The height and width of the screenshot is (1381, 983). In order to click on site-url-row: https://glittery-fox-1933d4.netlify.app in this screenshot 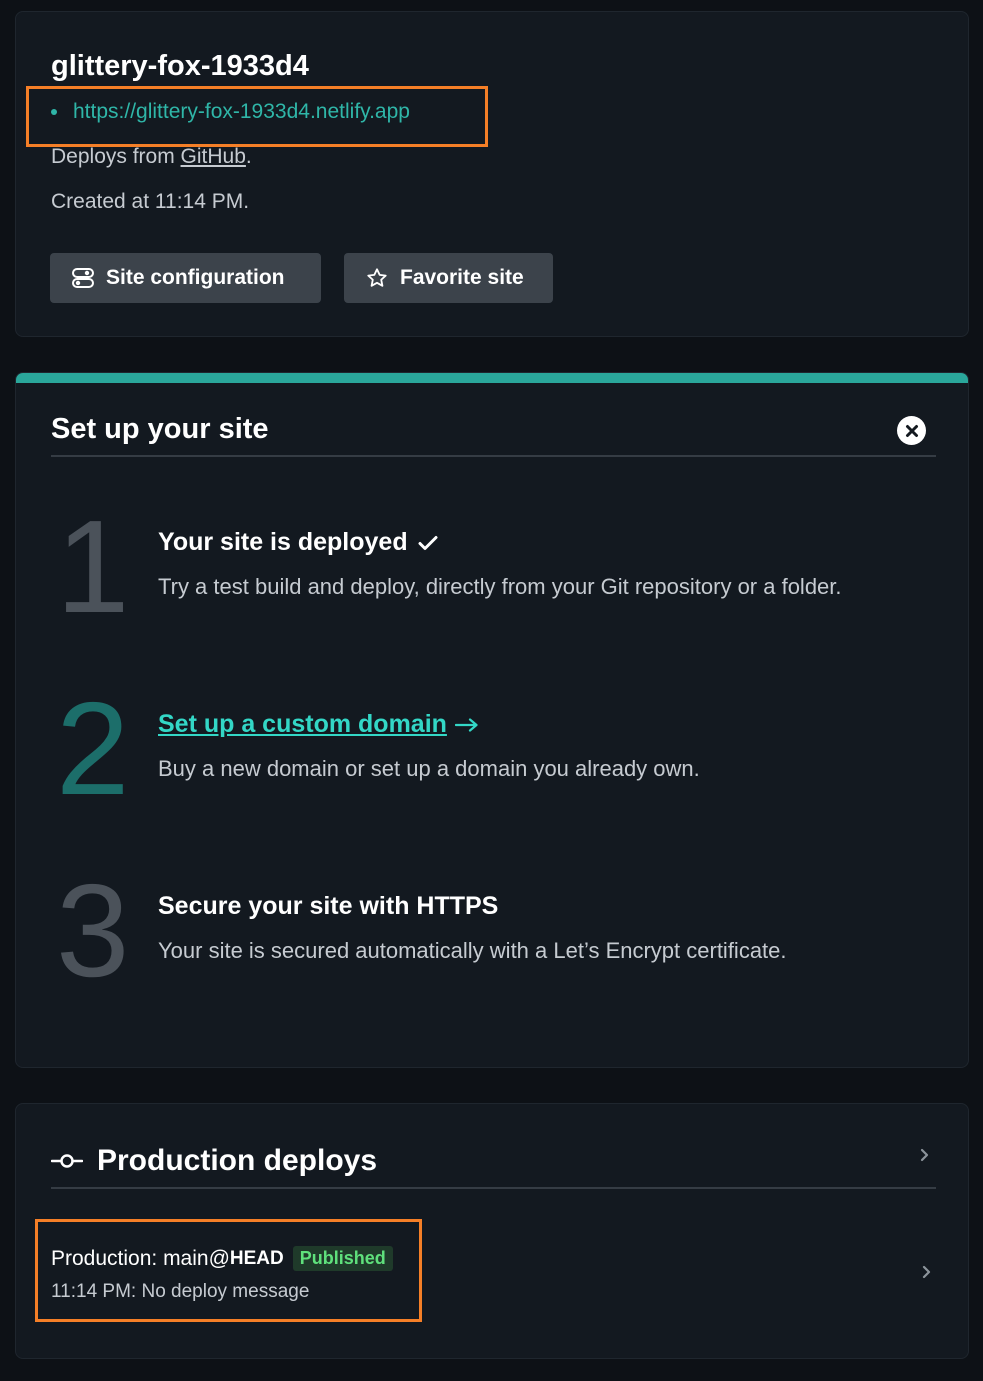, I will do `click(230, 112)`.